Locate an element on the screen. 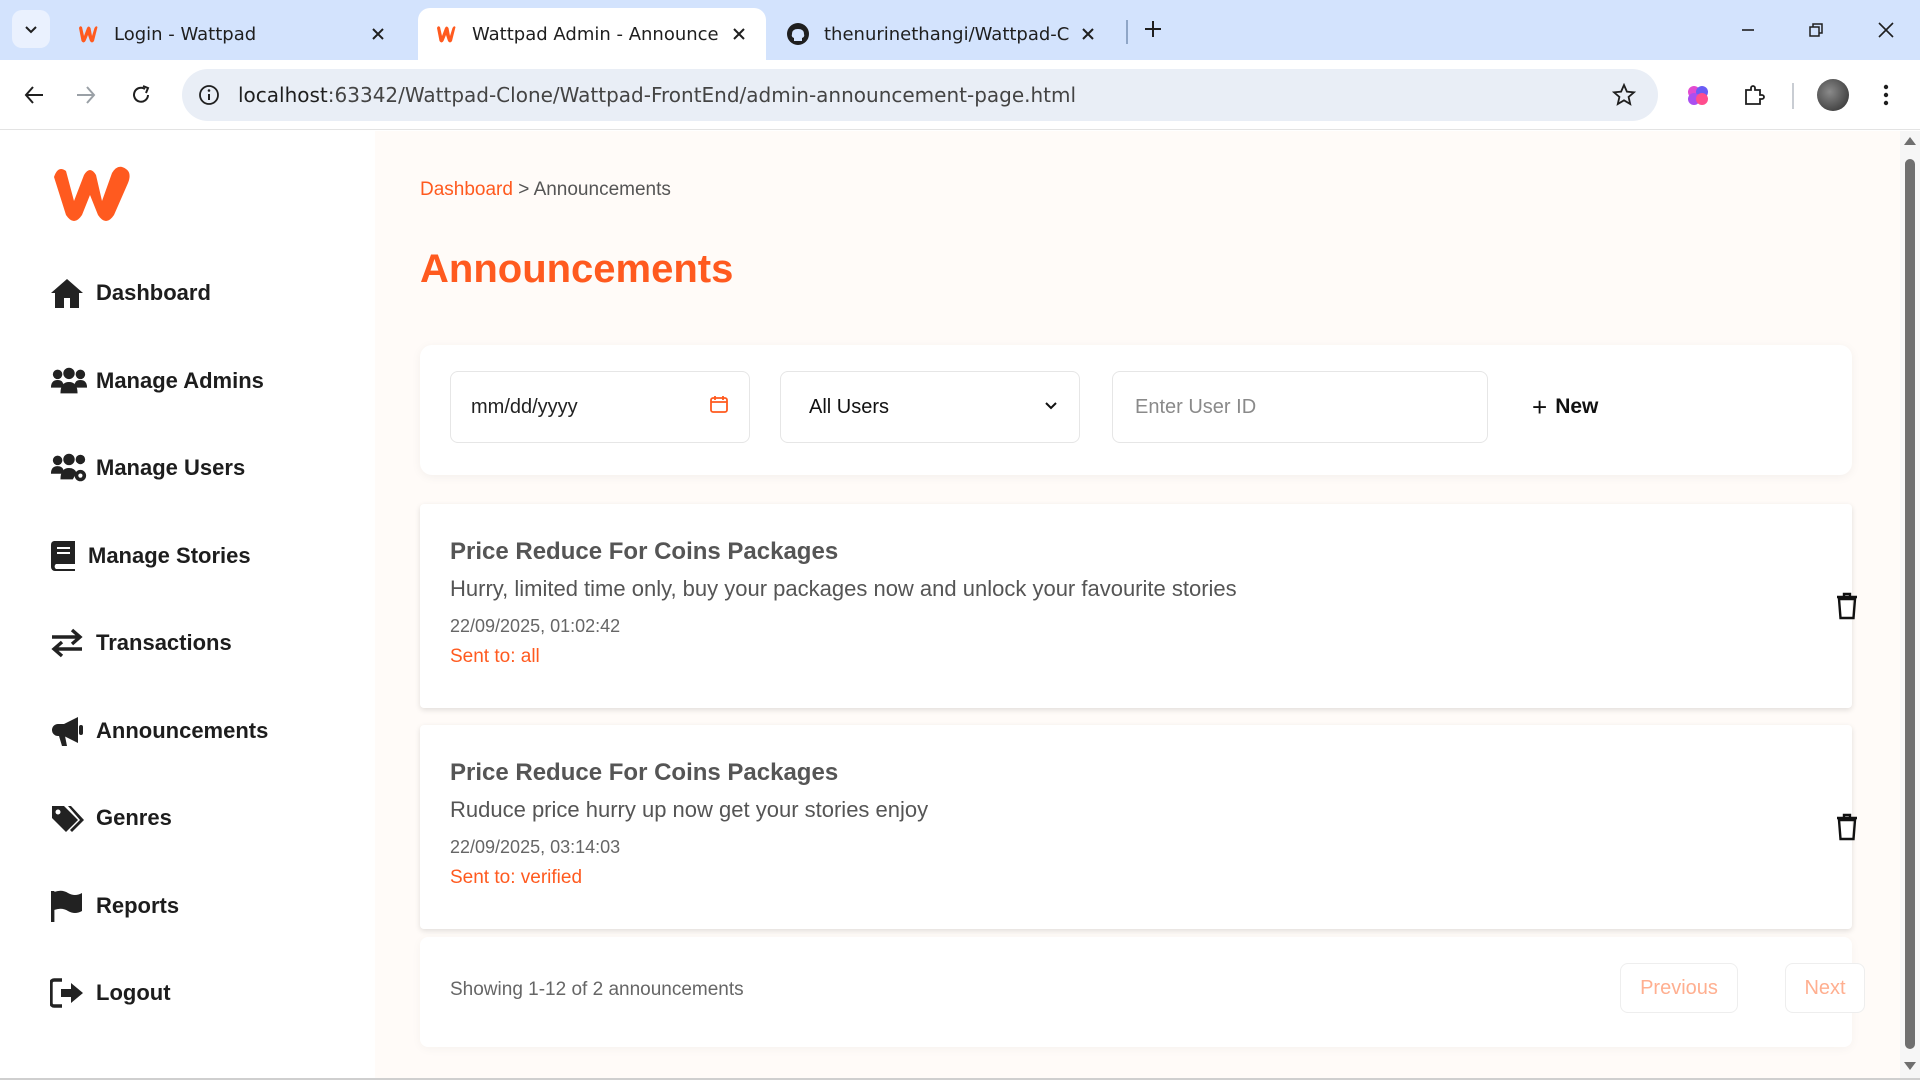 This screenshot has width=1920, height=1080. arrow-left-icon is located at coordinates (33, 95).